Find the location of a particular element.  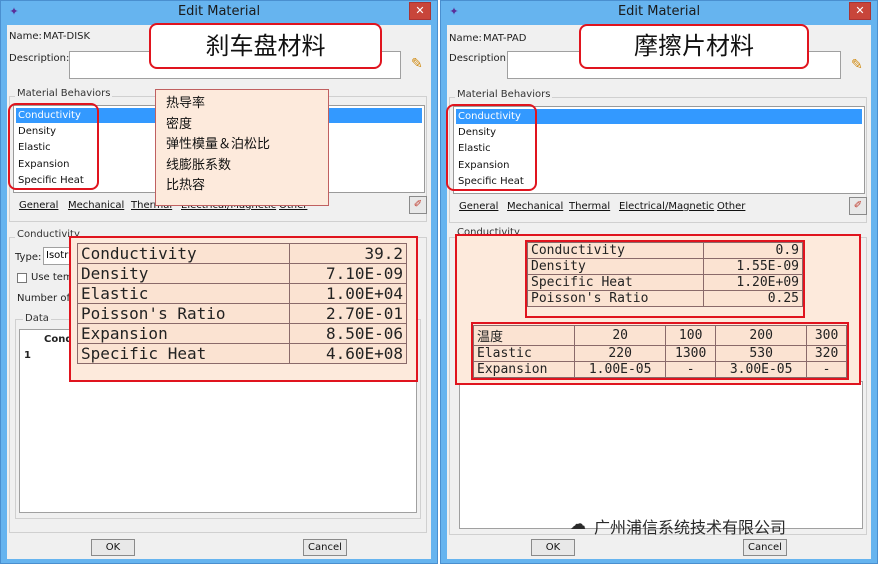

pad-material-callout: 摩擦片材料 is located at coordinates (694, 46).